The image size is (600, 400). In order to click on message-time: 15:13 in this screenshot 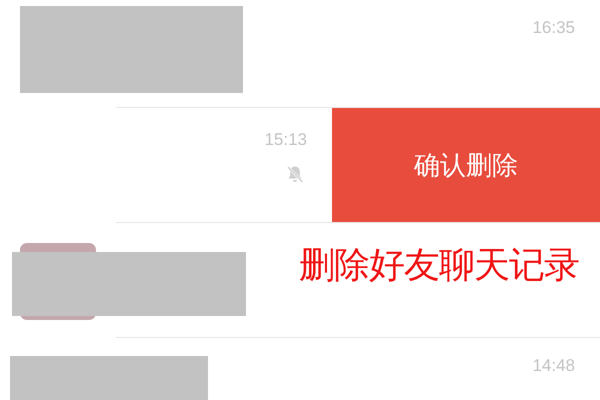, I will do `click(285, 140)`.